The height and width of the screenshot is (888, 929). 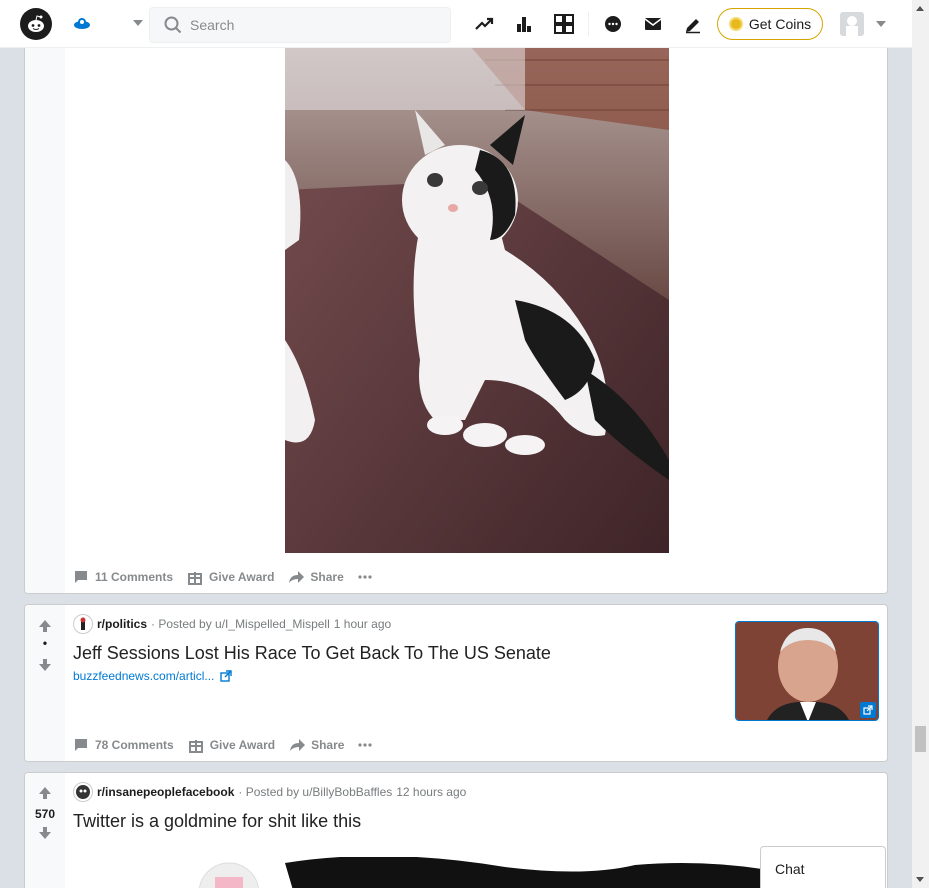 I want to click on chat-label: Chat, so click(x=790, y=869).